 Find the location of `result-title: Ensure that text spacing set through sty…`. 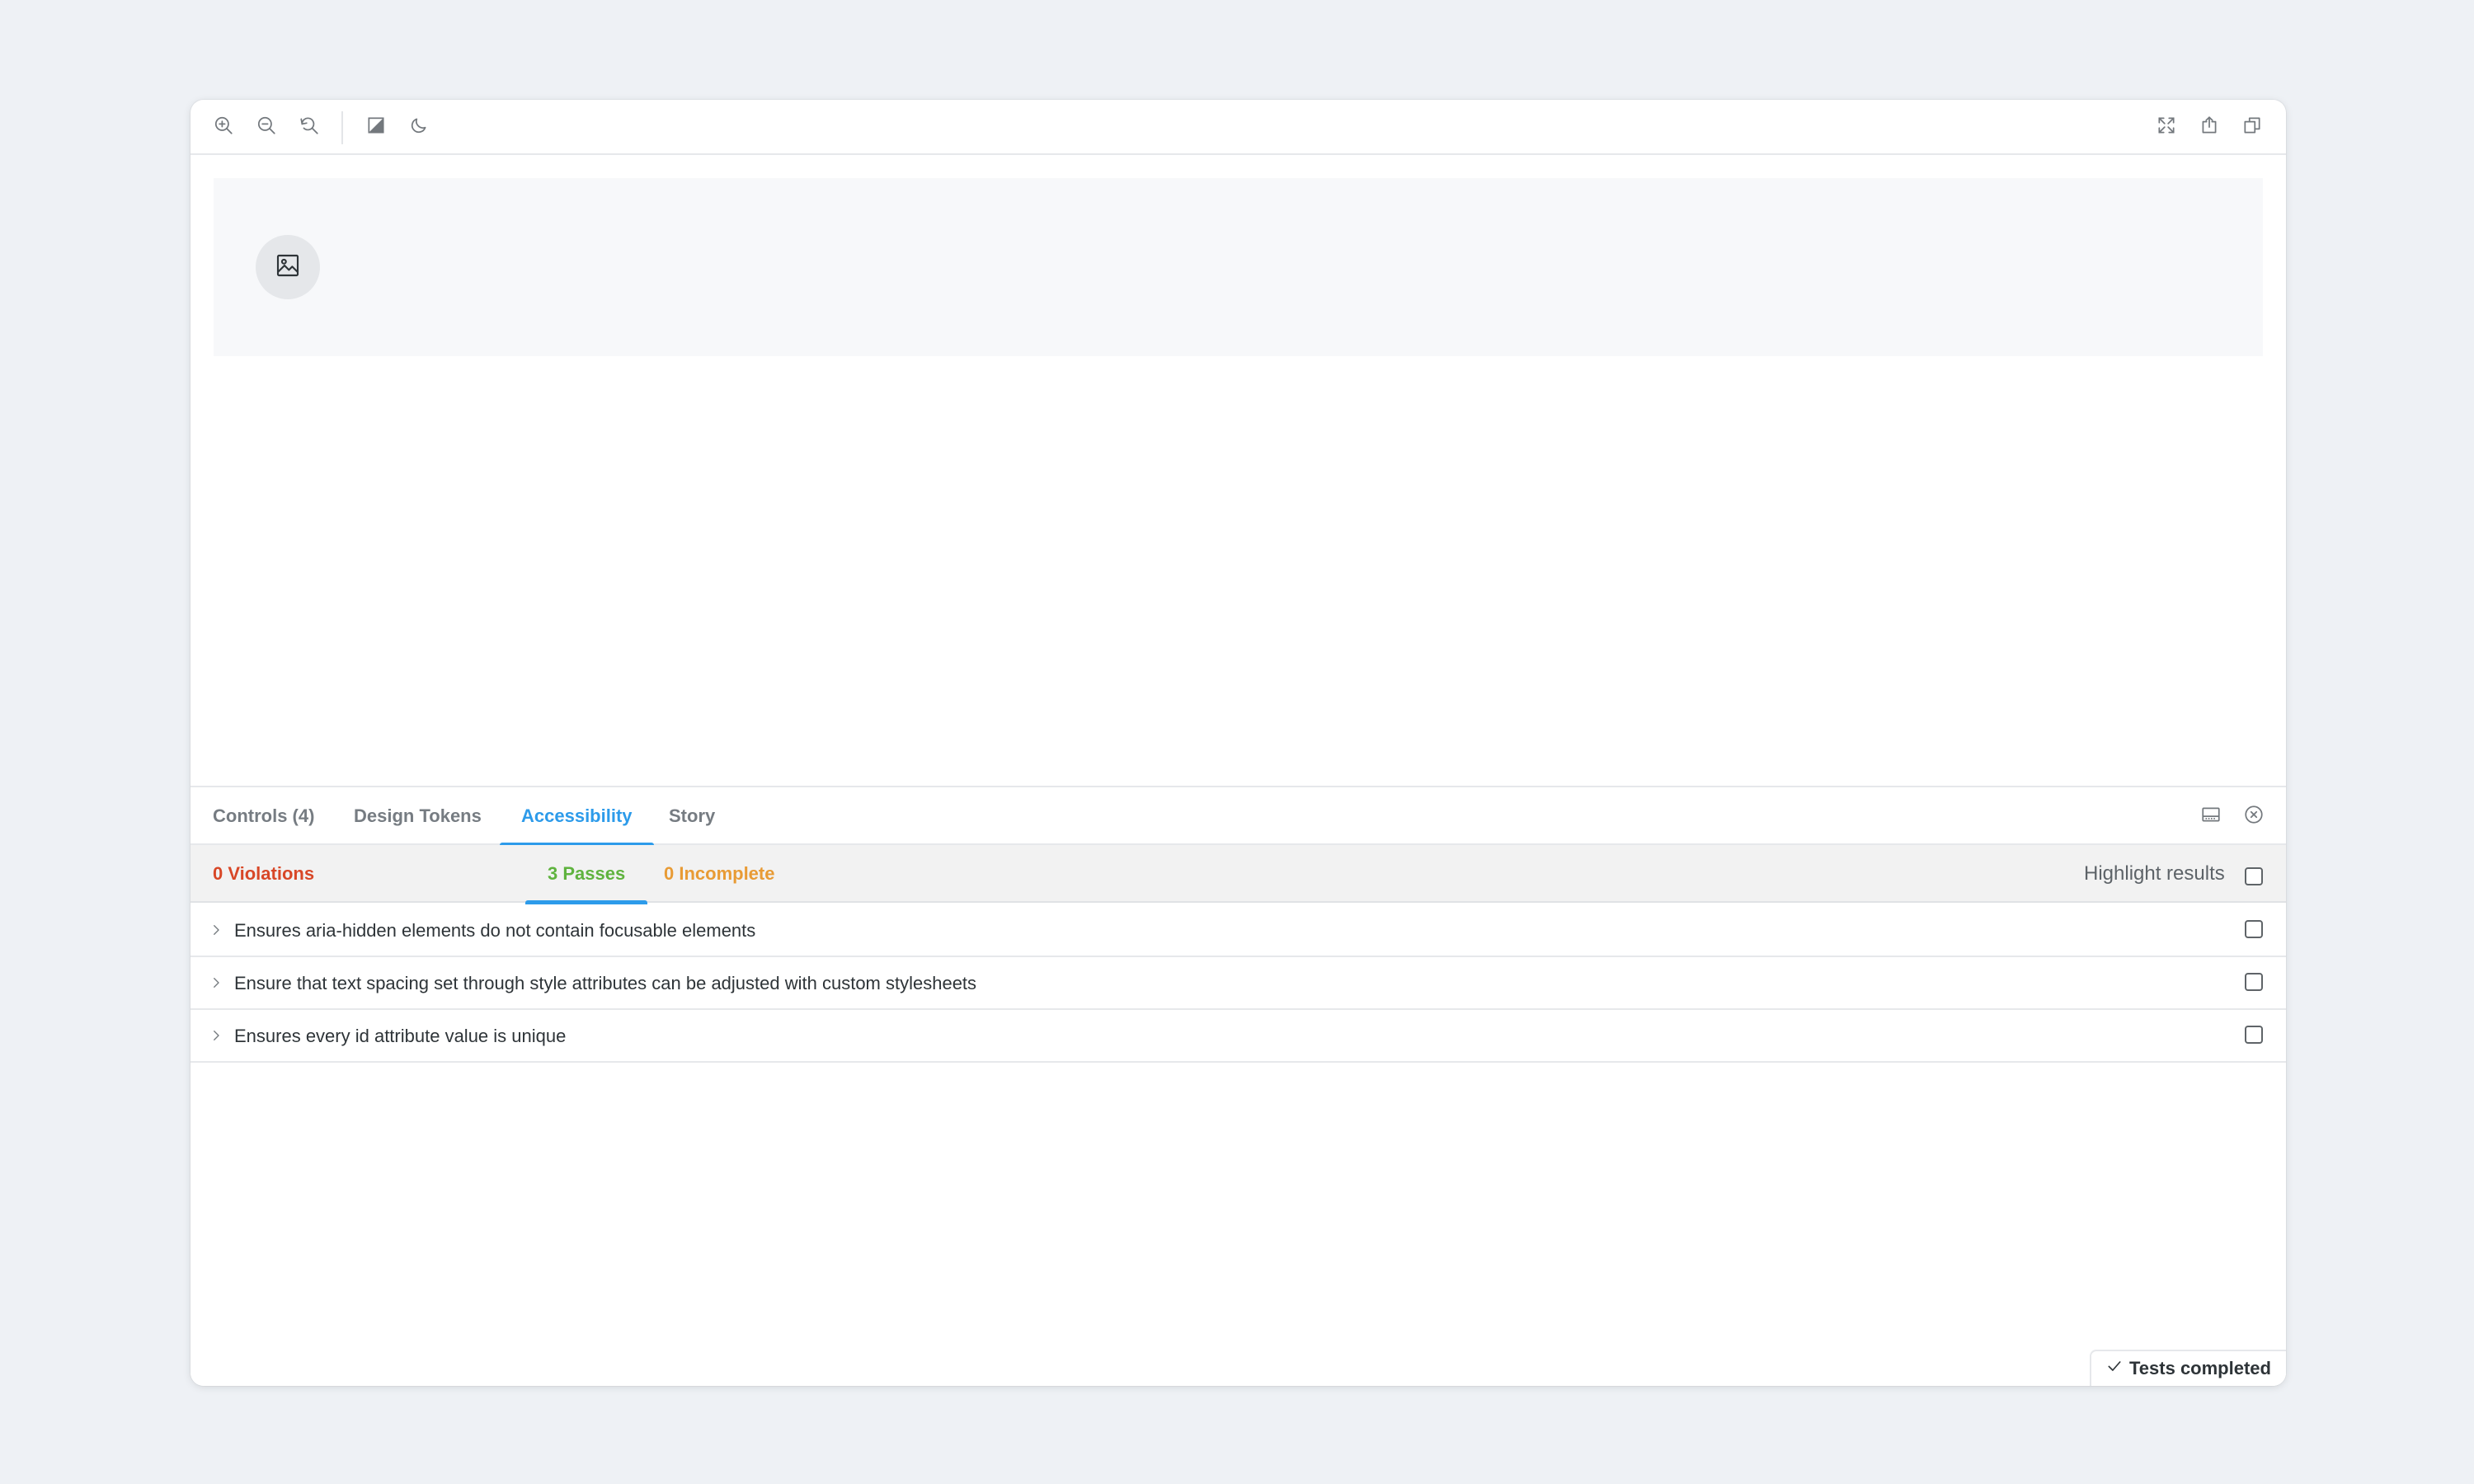

result-title: Ensure that text spacing set through sty… is located at coordinates (605, 983).